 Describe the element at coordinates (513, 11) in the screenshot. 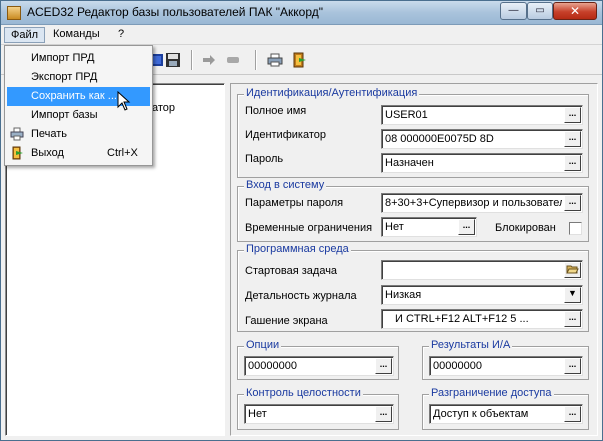

I see `minimize-button: —` at that location.